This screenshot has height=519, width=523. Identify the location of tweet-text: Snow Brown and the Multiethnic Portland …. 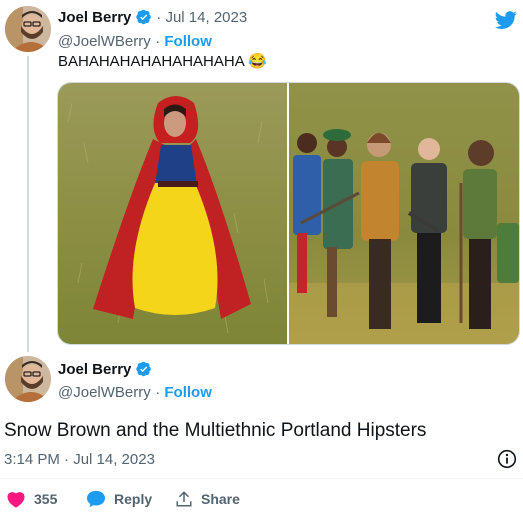
(215, 430).